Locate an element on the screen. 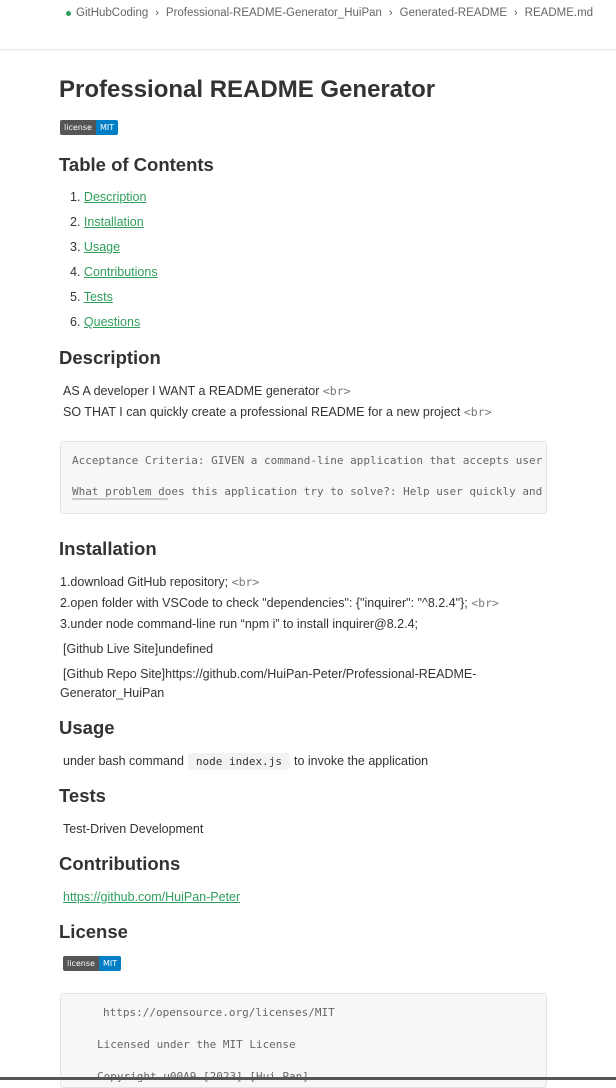 This screenshot has width=616, height=1088. toc-item: 6. Questions is located at coordinates (105, 322).